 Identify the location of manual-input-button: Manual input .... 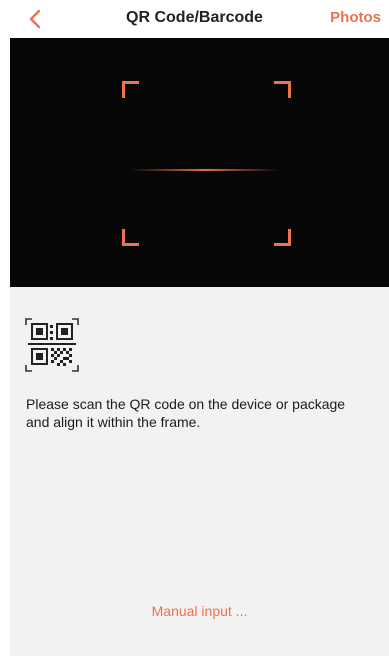
(199, 611).